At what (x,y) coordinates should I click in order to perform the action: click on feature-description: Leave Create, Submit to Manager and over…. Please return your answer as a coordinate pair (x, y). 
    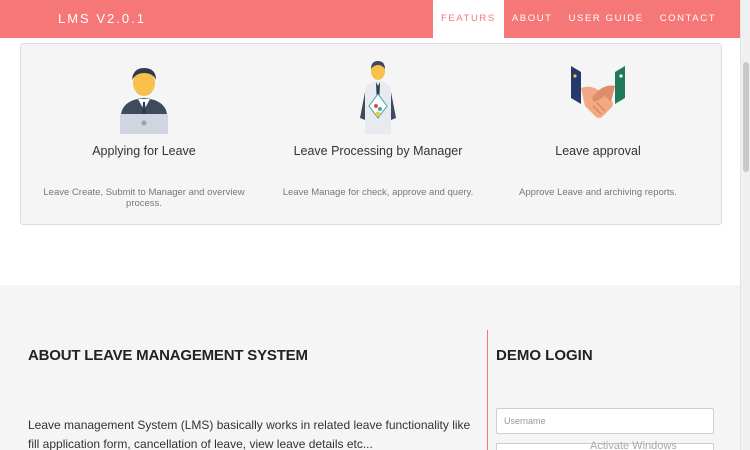
    Looking at the image, I should click on (144, 198).